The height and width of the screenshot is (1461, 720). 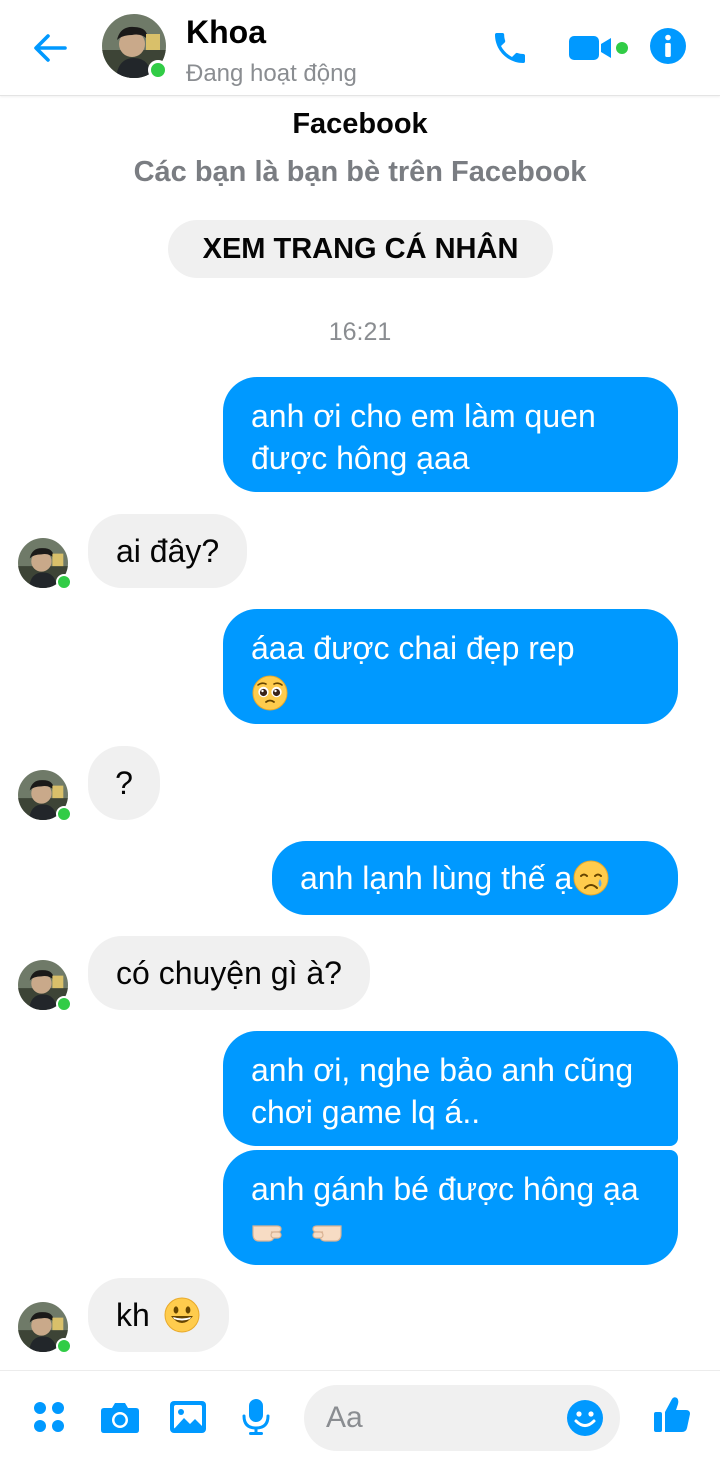 I want to click on message-text: anh lạnh lùng thế ạ, so click(x=436, y=878).